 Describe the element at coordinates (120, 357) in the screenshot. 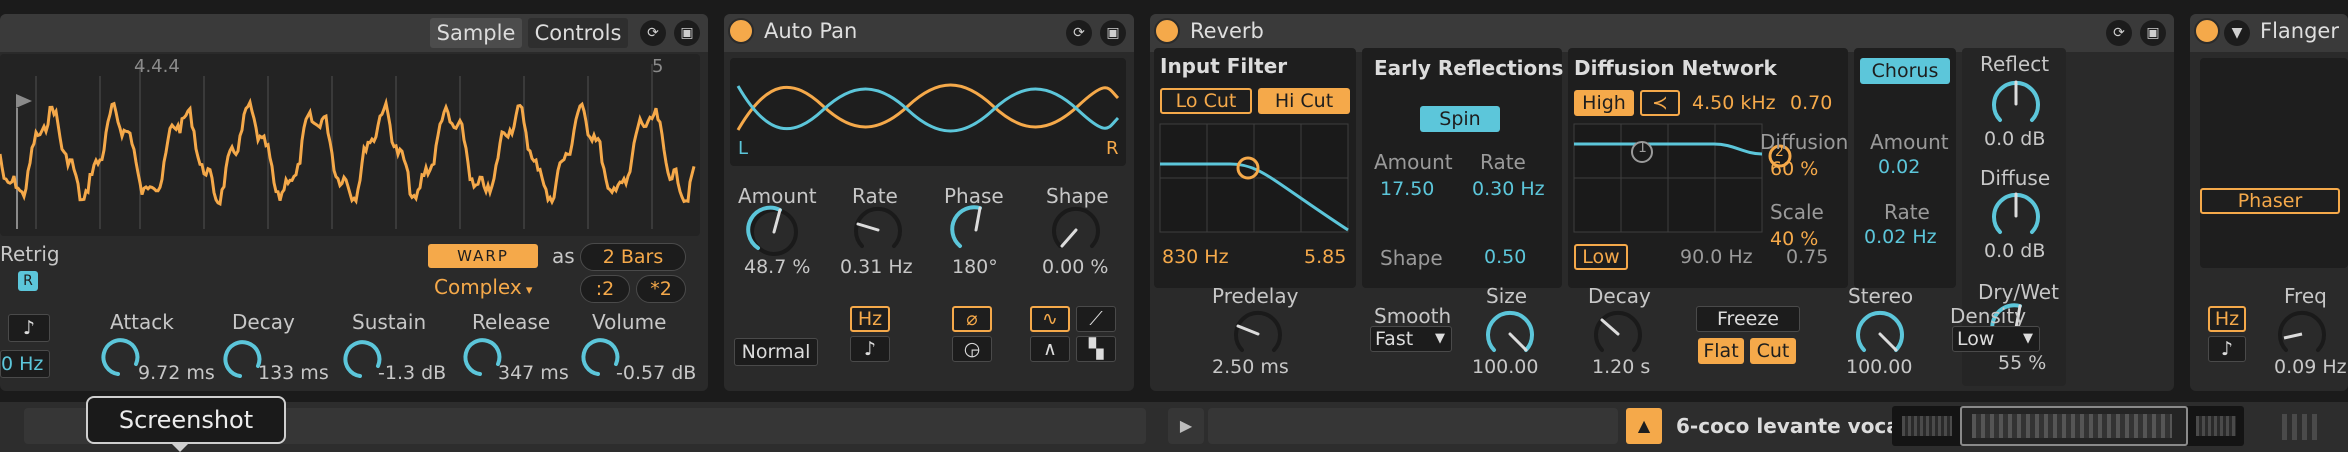

I see `attack-knob` at that location.